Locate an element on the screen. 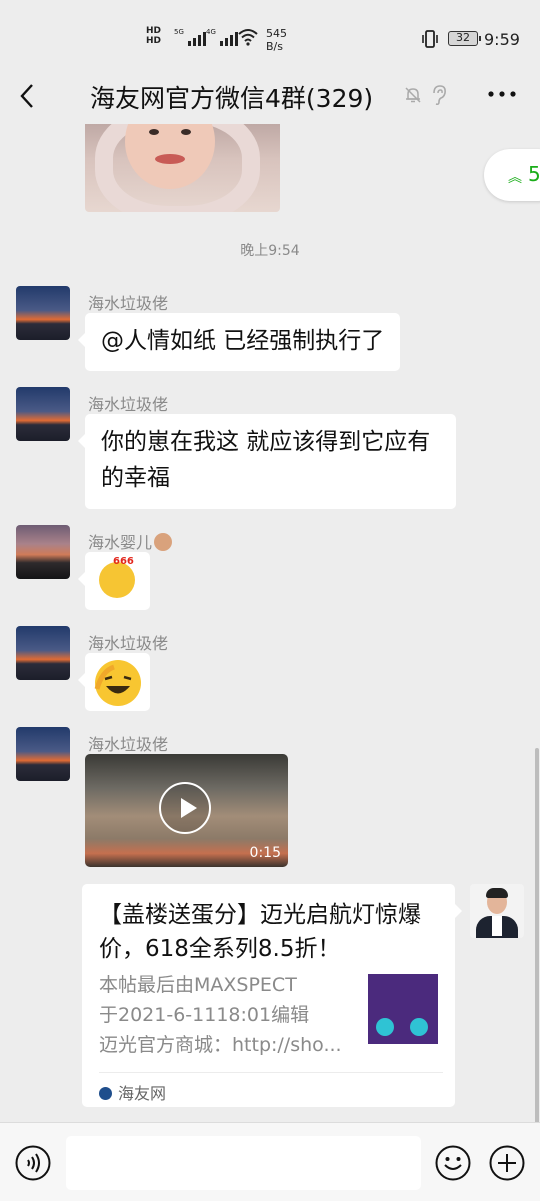 The height and width of the screenshot is (1201, 540). mute-bell-icon is located at coordinates (413, 95).